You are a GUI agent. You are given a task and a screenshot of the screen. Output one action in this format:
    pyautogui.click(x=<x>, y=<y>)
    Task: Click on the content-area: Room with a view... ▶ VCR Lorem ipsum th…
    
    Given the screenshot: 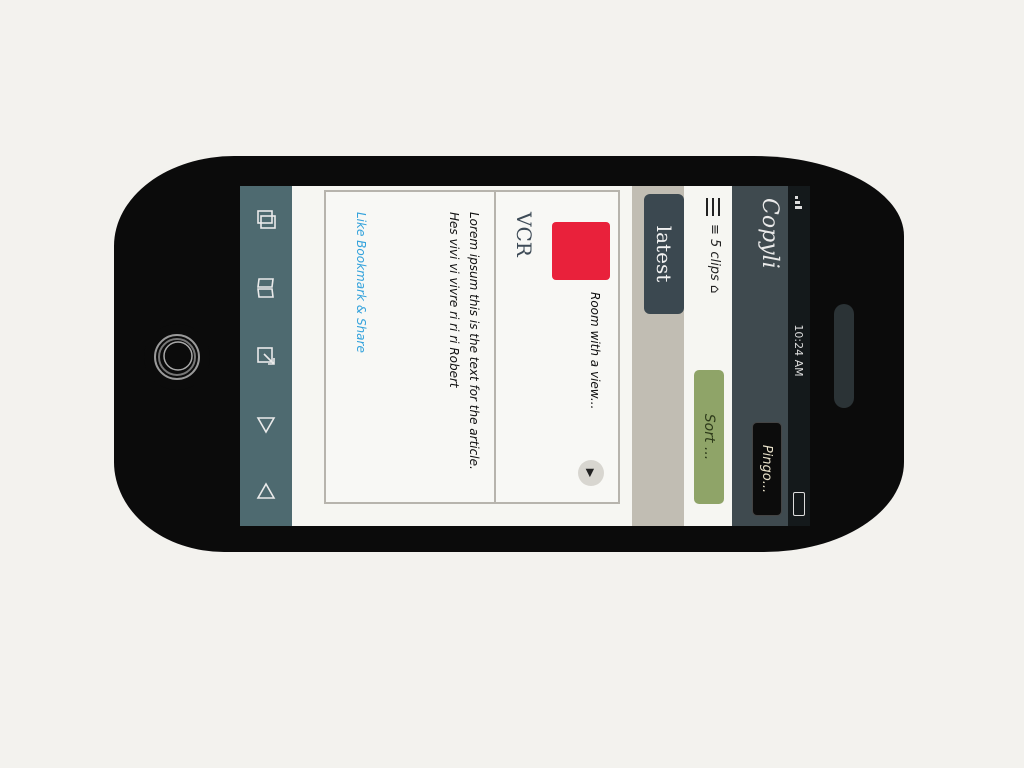 What is the action you would take?
    pyautogui.click(x=462, y=356)
    